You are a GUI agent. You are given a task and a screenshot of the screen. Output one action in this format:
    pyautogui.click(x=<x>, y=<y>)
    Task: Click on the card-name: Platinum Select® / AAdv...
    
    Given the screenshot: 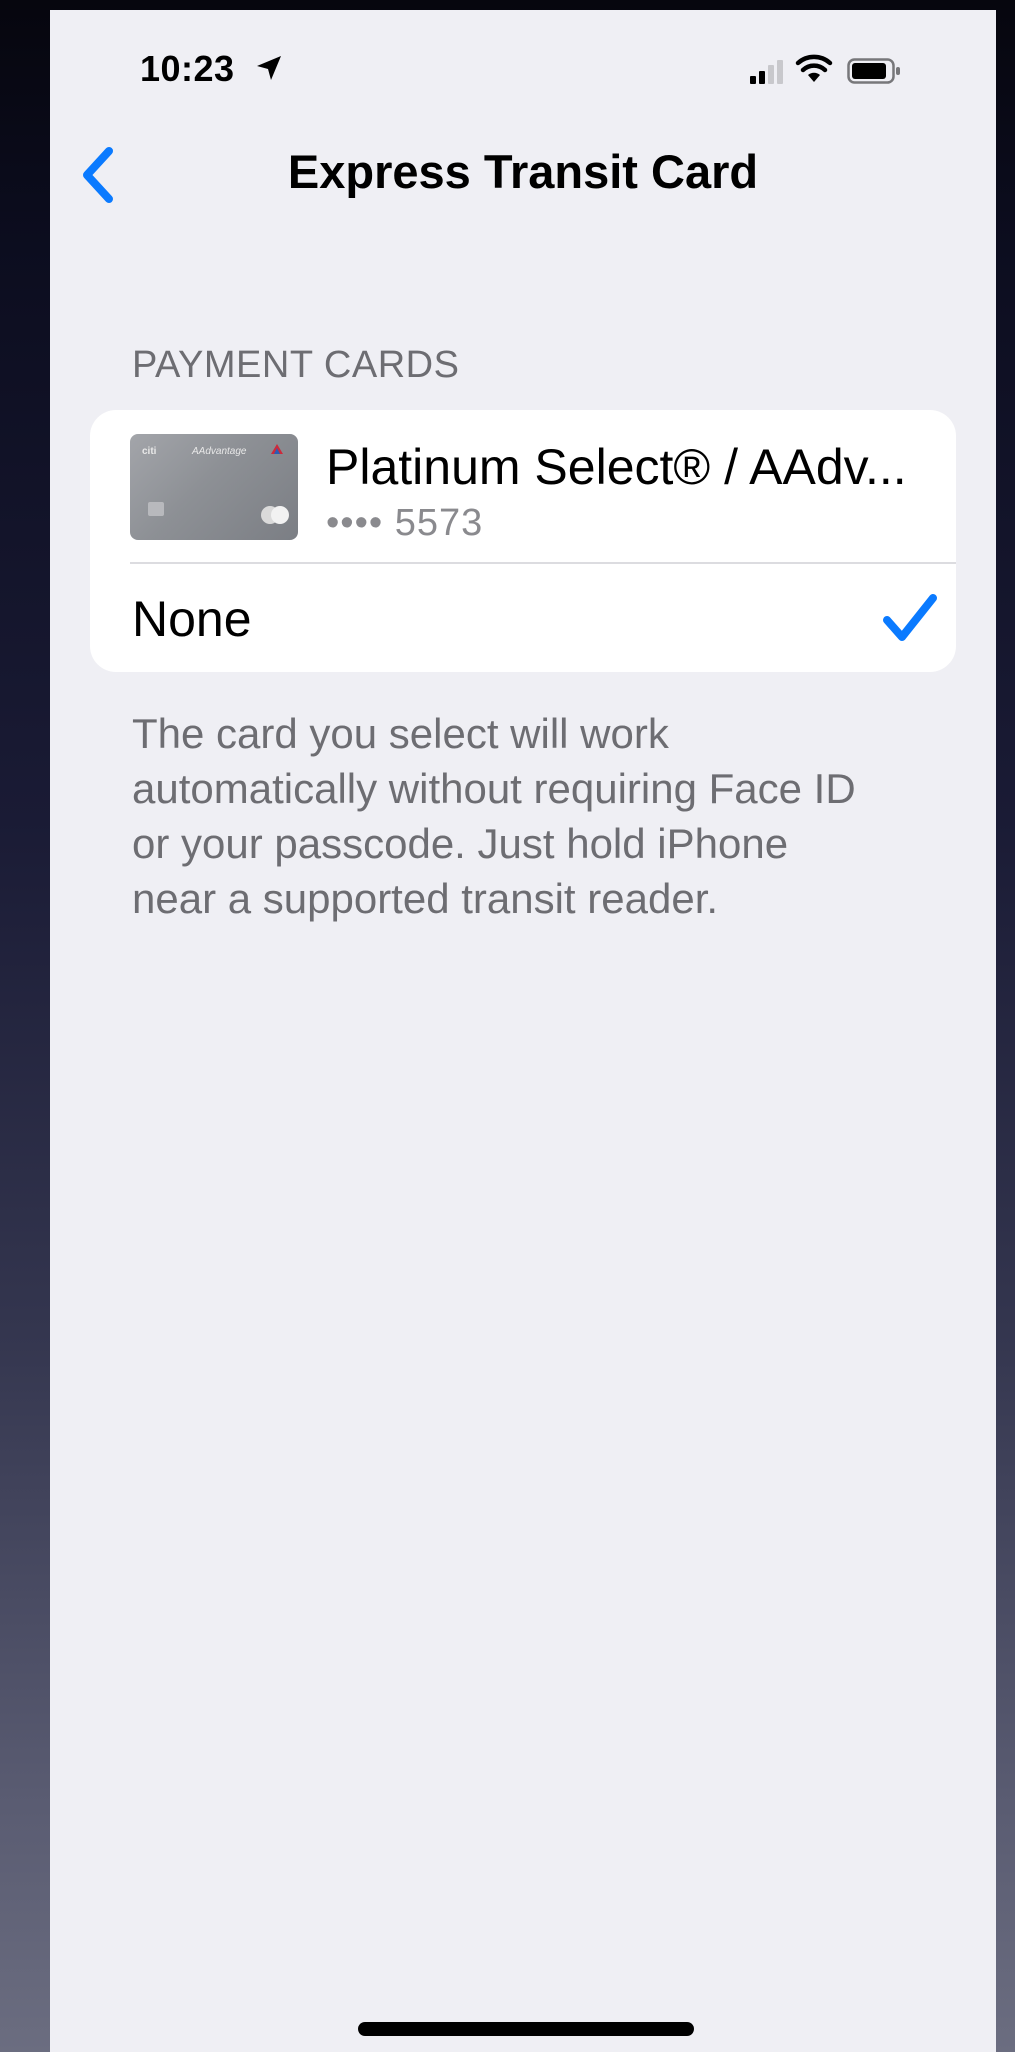 What is the action you would take?
    pyautogui.click(x=616, y=467)
    